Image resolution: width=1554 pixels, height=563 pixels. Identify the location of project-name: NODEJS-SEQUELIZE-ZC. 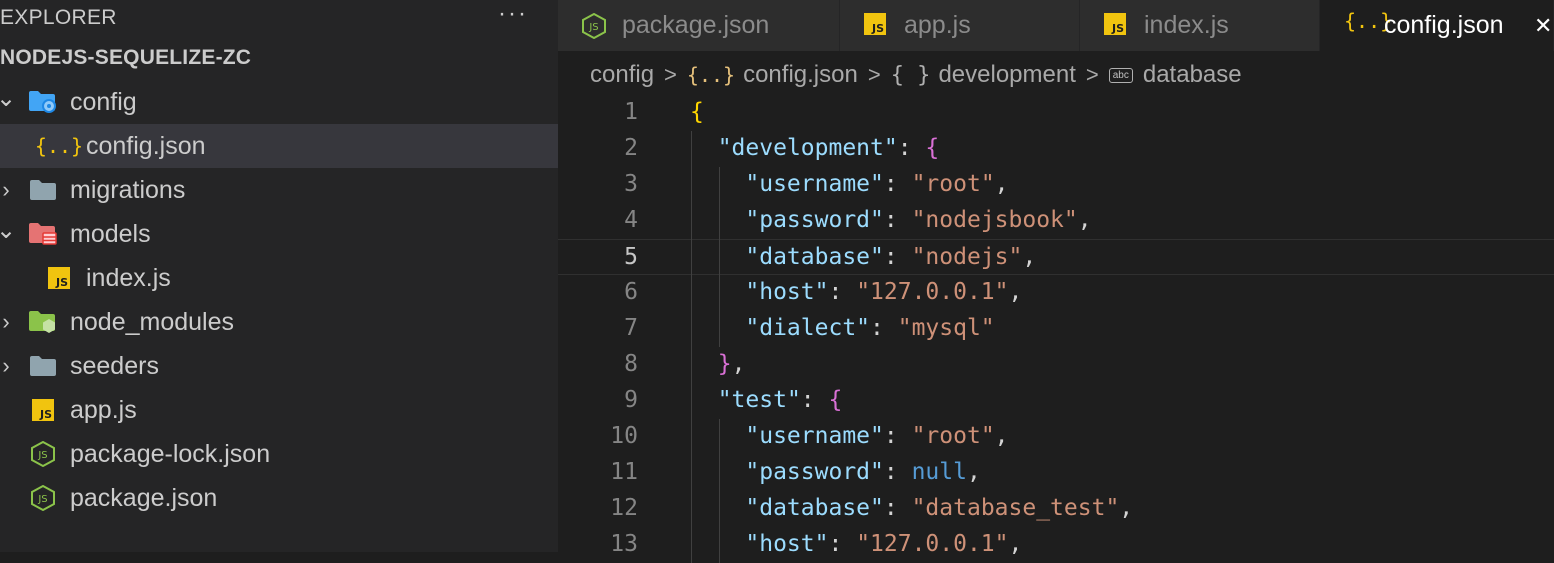
(126, 57).